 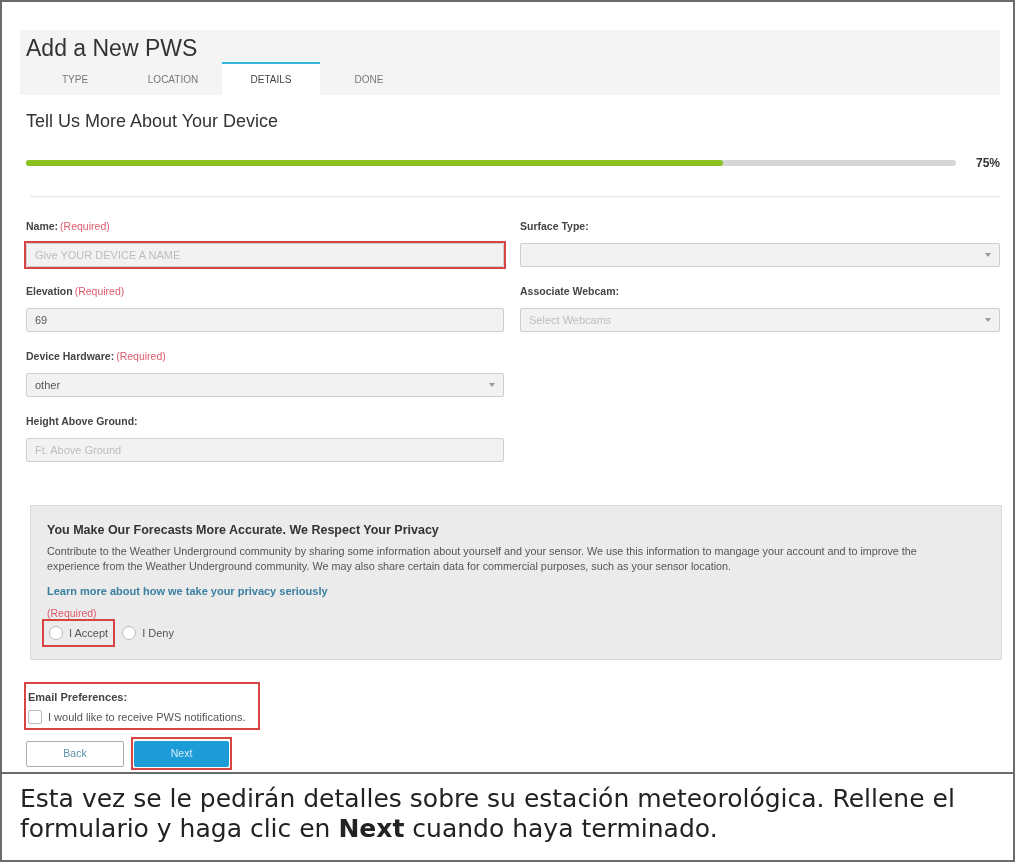 I want to click on radio-option: I Deny, so click(x=148, y=633).